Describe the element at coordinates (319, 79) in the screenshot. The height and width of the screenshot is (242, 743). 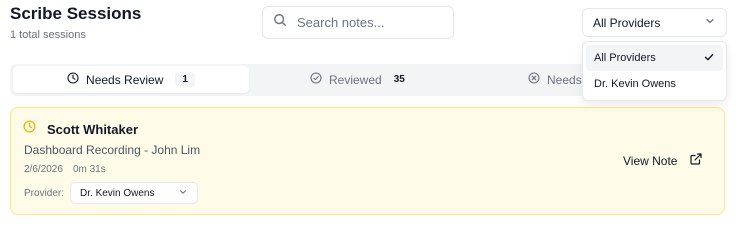
I see `check-circle-icon` at that location.